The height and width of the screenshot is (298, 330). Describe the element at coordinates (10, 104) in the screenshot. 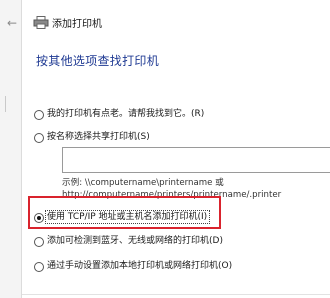

I see `pane-divider-mark` at that location.